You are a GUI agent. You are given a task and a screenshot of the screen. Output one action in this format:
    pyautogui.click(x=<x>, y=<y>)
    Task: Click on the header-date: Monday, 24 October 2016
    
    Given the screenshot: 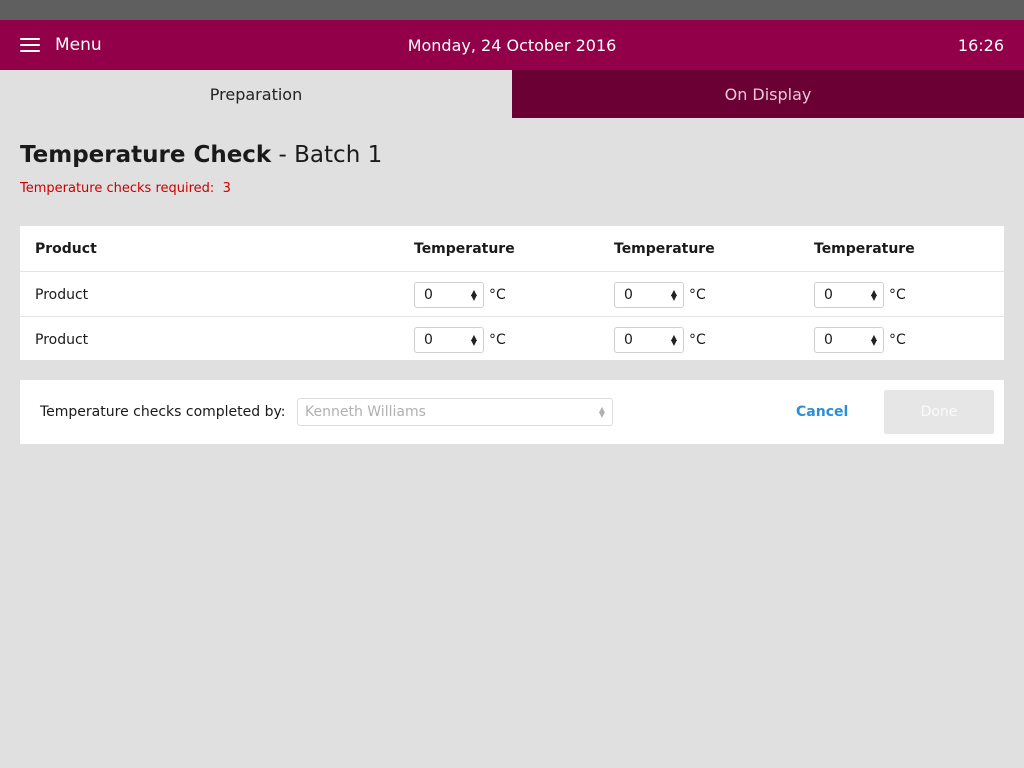 What is the action you would take?
    pyautogui.click(x=512, y=45)
    